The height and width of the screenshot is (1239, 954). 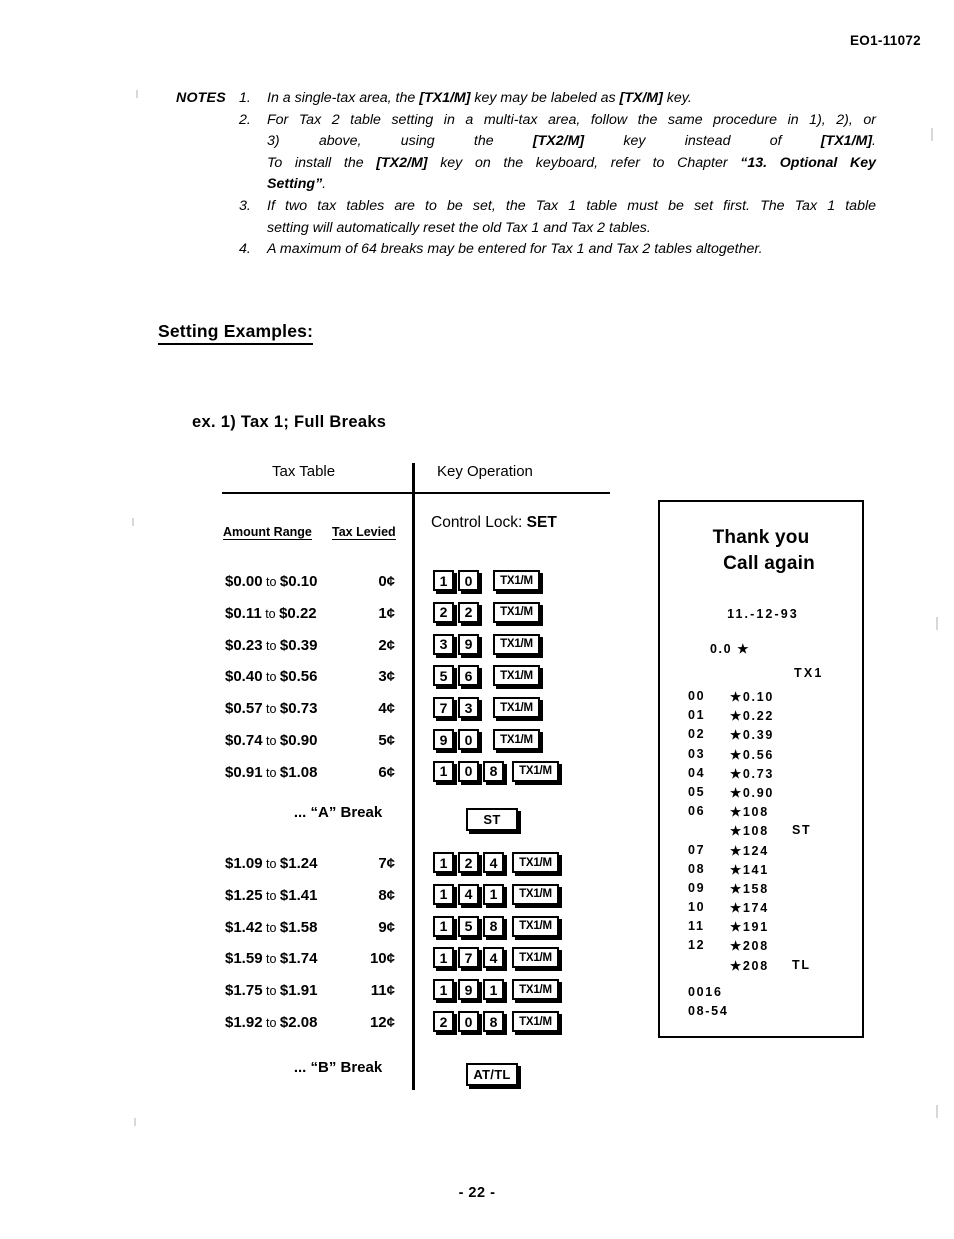 I want to click on note-text: key instead of, so click(x=702, y=141).